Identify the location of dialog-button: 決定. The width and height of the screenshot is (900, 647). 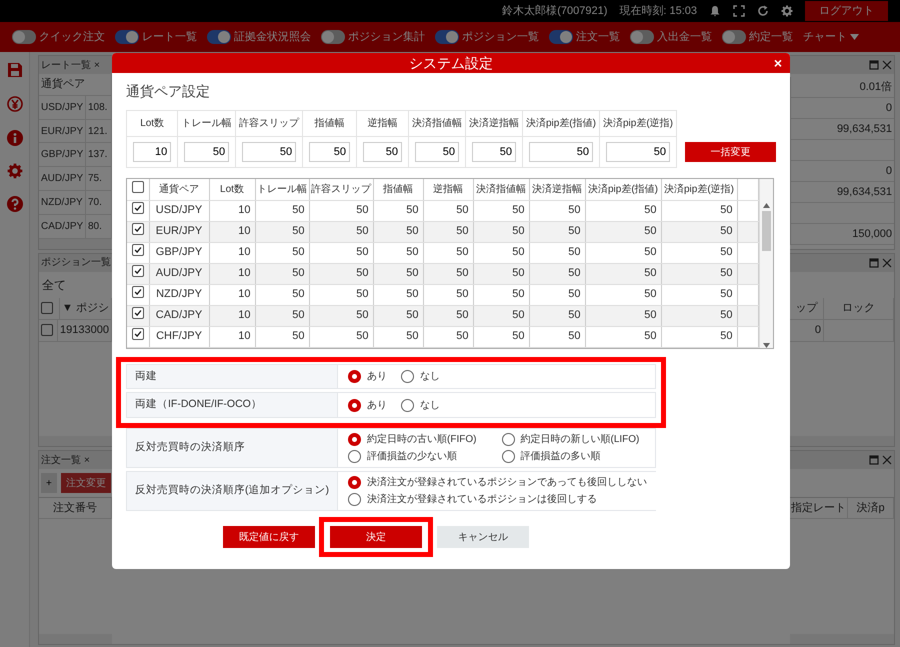
(376, 537).